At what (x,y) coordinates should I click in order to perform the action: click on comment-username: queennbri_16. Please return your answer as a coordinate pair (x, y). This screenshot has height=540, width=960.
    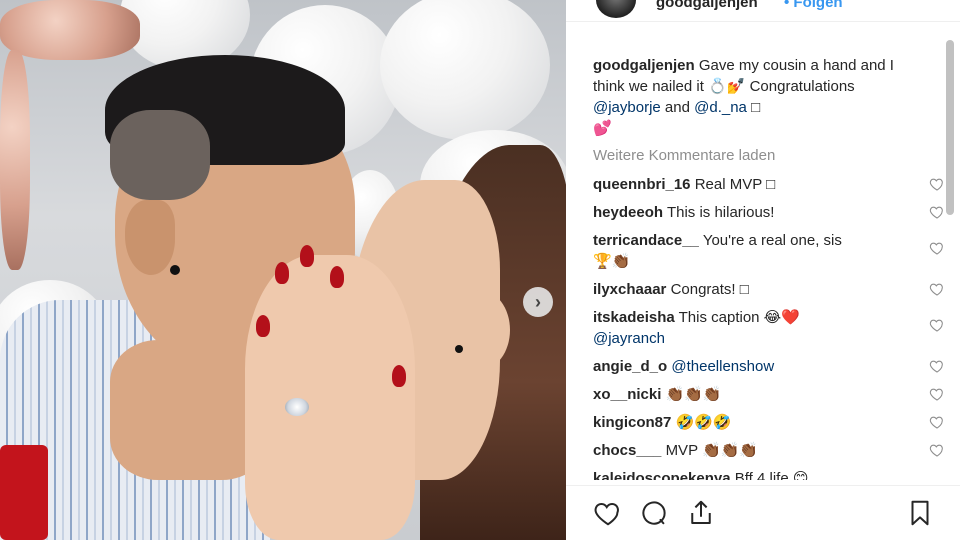
    Looking at the image, I should click on (642, 184).